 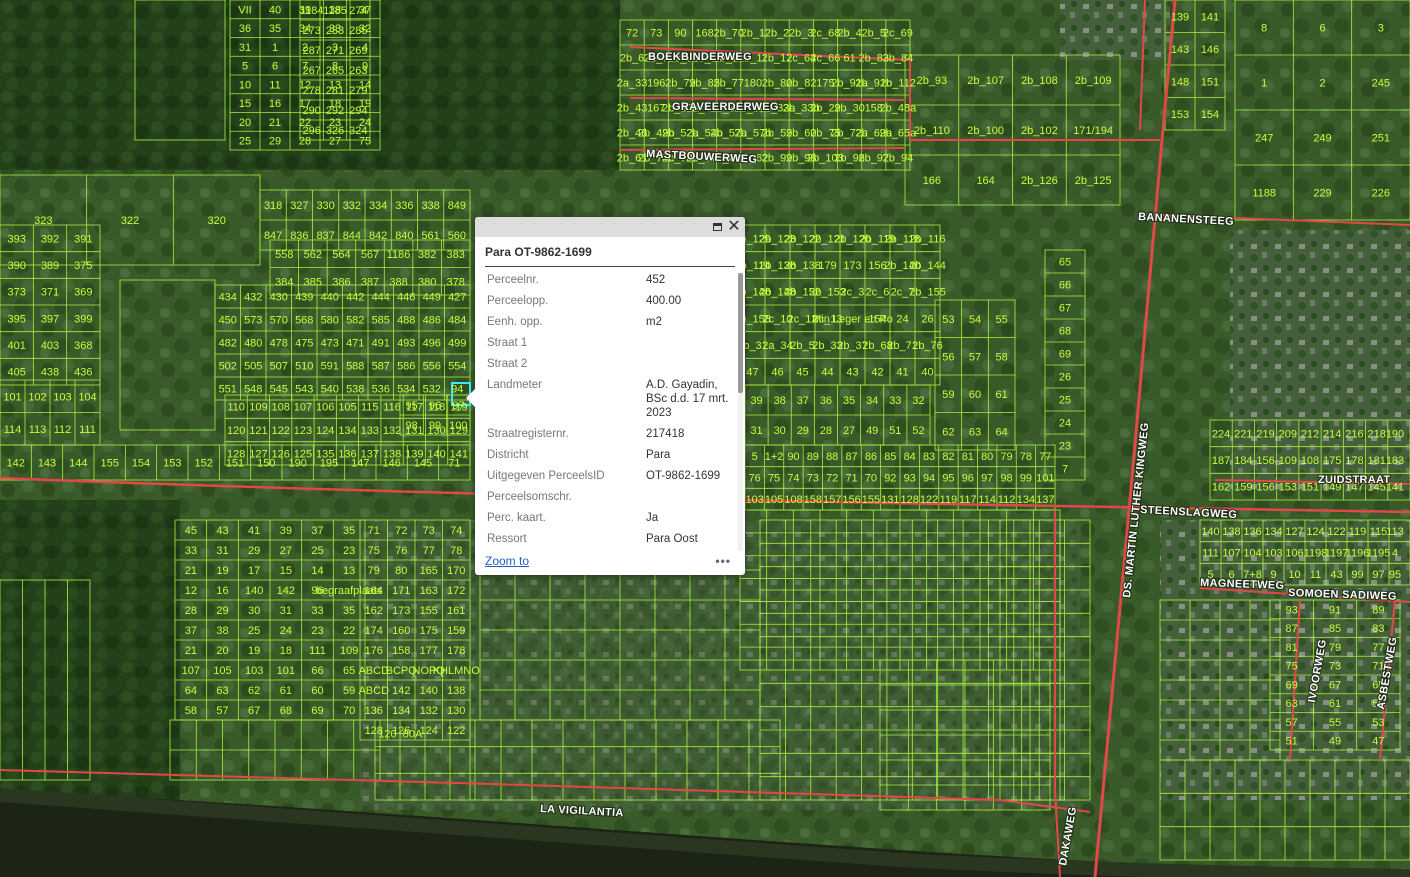 I want to click on parcel-label: 434, so click(x=228, y=298).